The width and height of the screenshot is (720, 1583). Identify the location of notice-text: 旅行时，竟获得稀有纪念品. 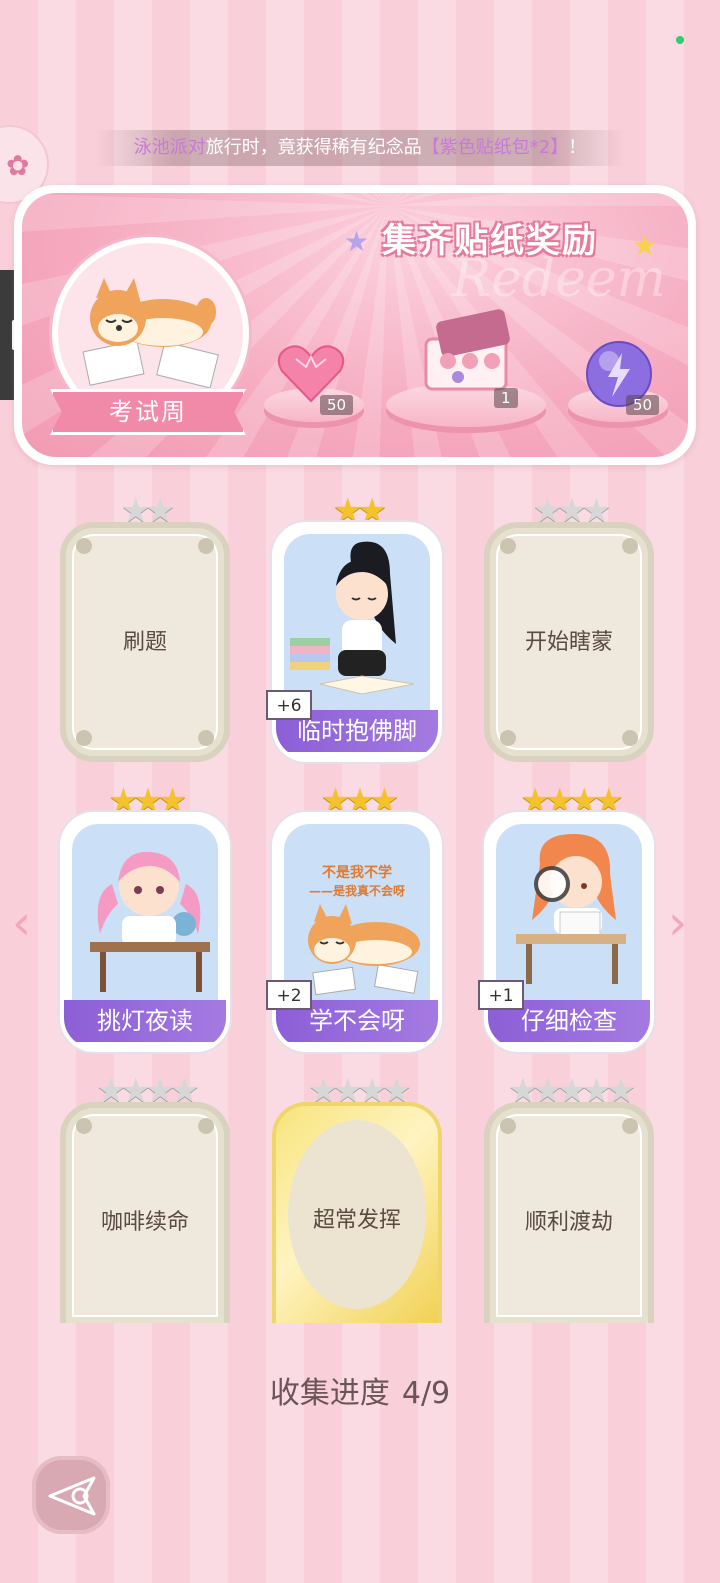
(313, 147).